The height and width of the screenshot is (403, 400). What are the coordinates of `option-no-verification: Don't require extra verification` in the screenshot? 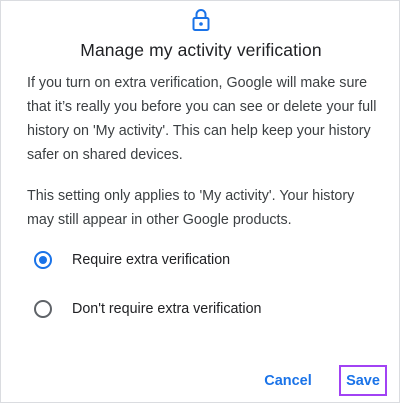 It's located at (187, 309).